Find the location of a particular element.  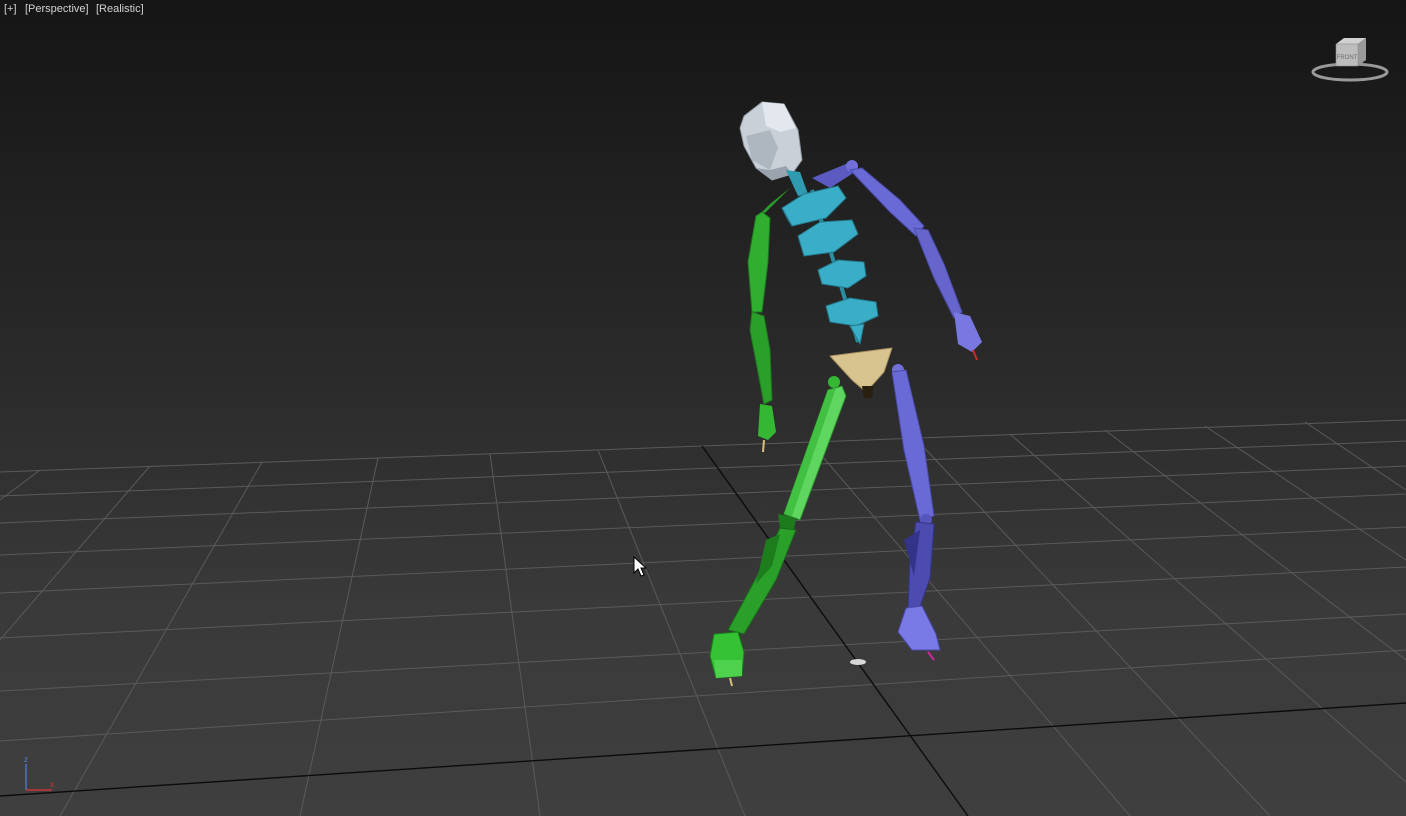

viewcube-ring is located at coordinates (1350, 72).